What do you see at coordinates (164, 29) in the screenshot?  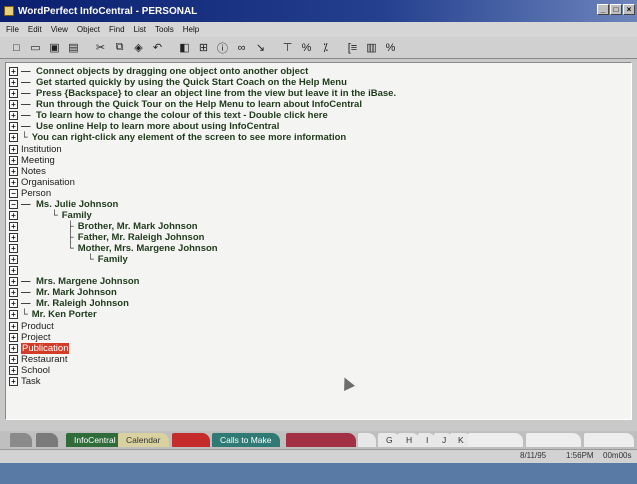 I see `menu-tools: Tools` at bounding box center [164, 29].